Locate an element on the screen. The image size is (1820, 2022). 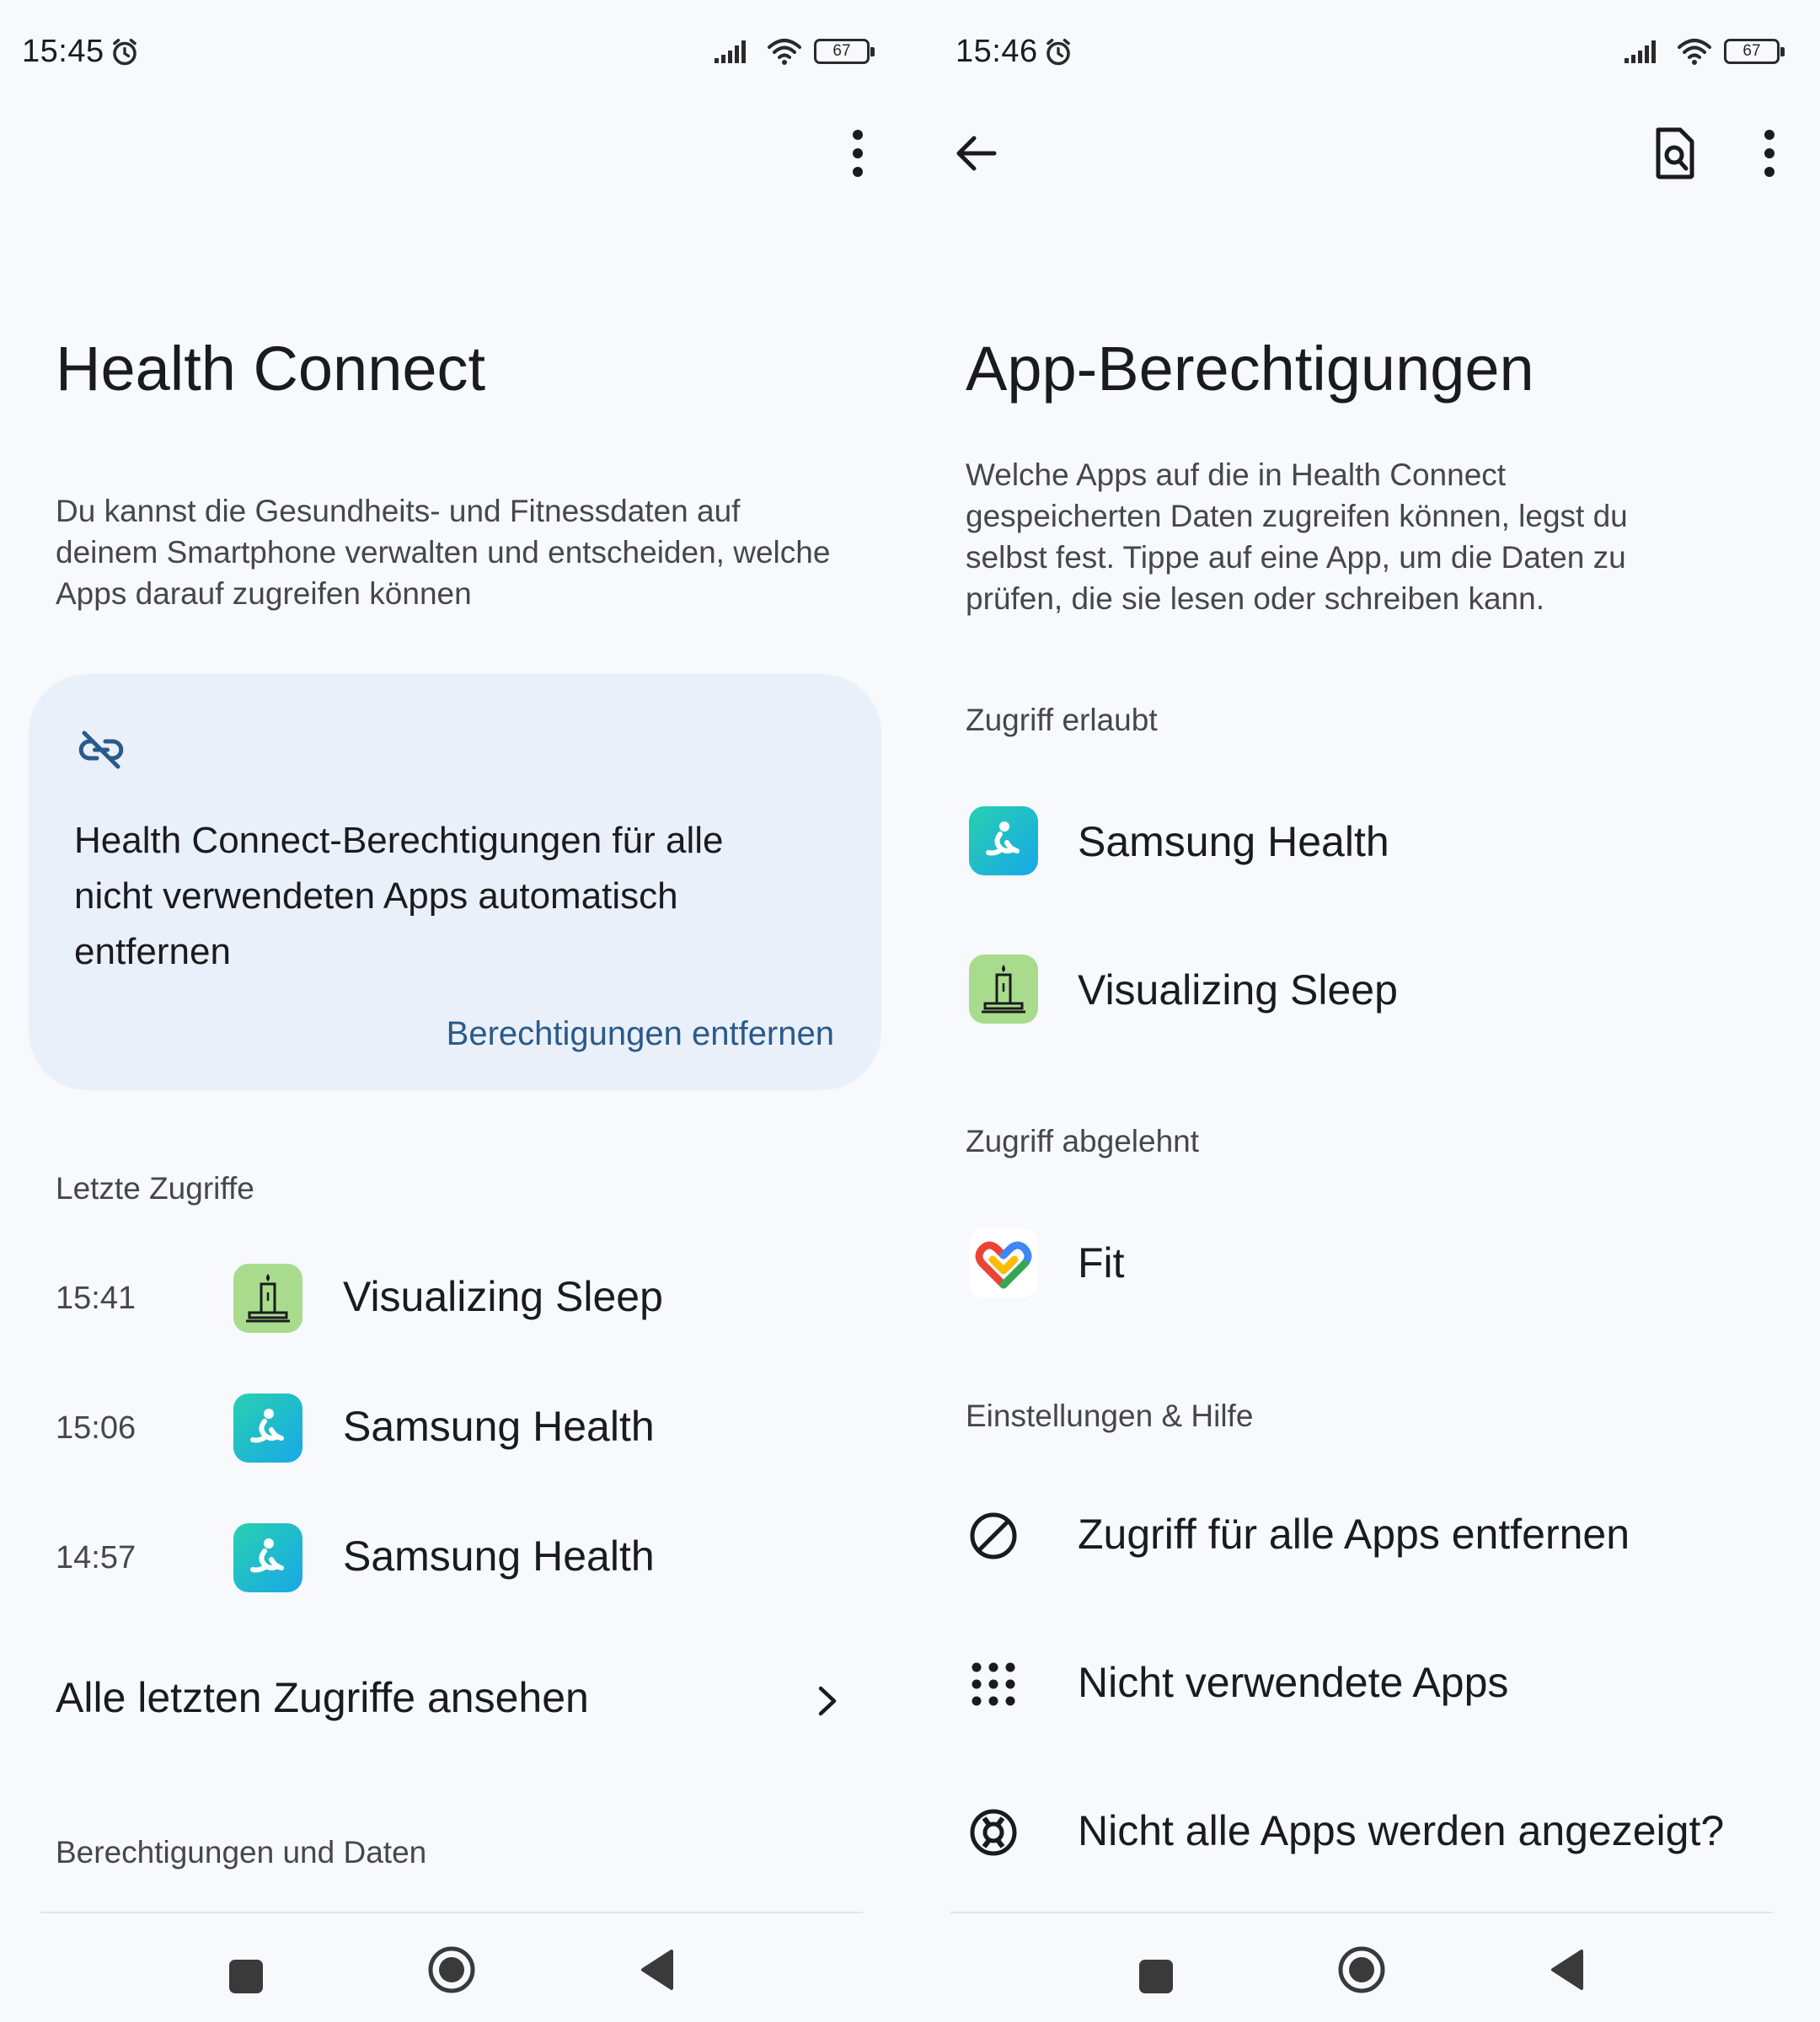
apps-grid-icon is located at coordinates (993, 1684).